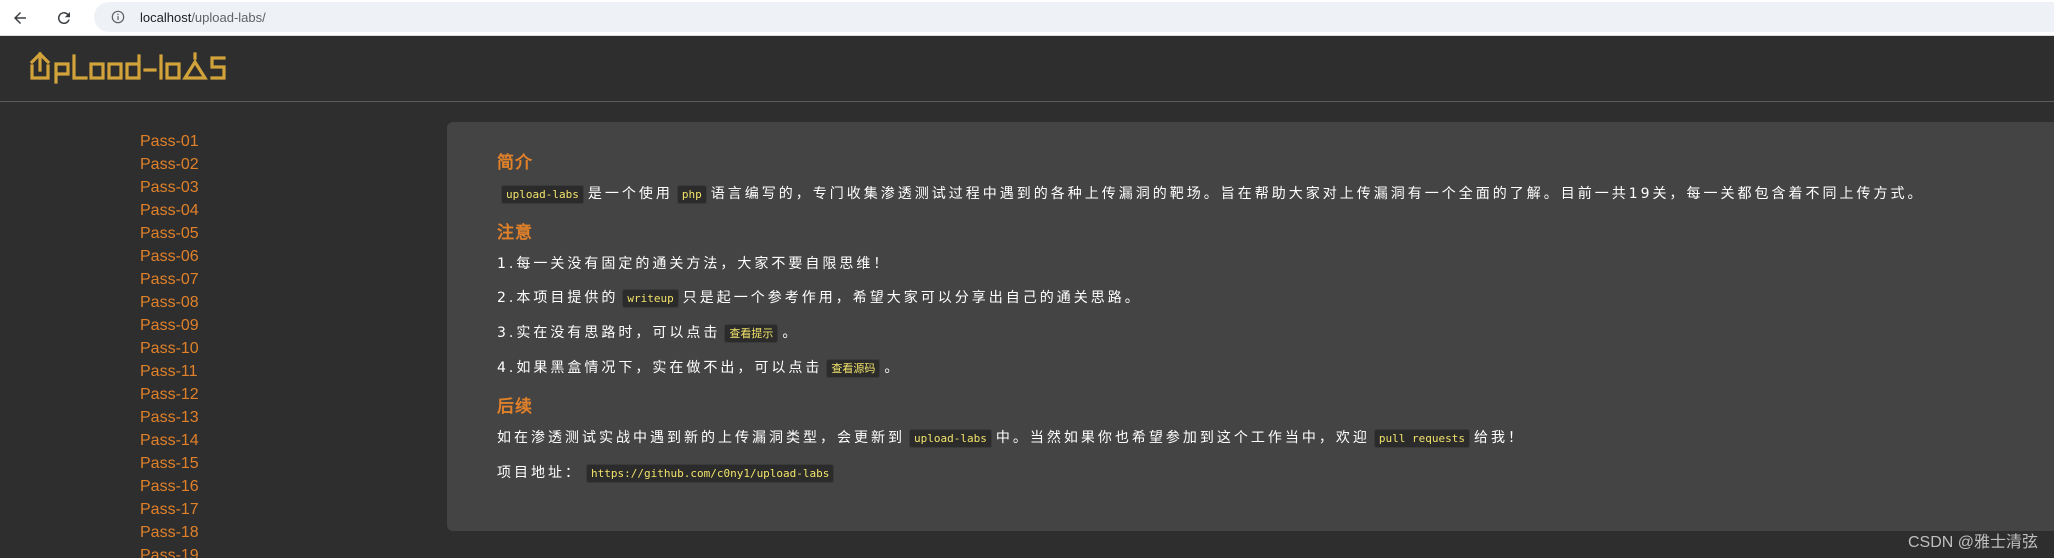 Image resolution: width=2054 pixels, height=558 pixels. What do you see at coordinates (691, 194) in the screenshot?
I see `code-php: php` at bounding box center [691, 194].